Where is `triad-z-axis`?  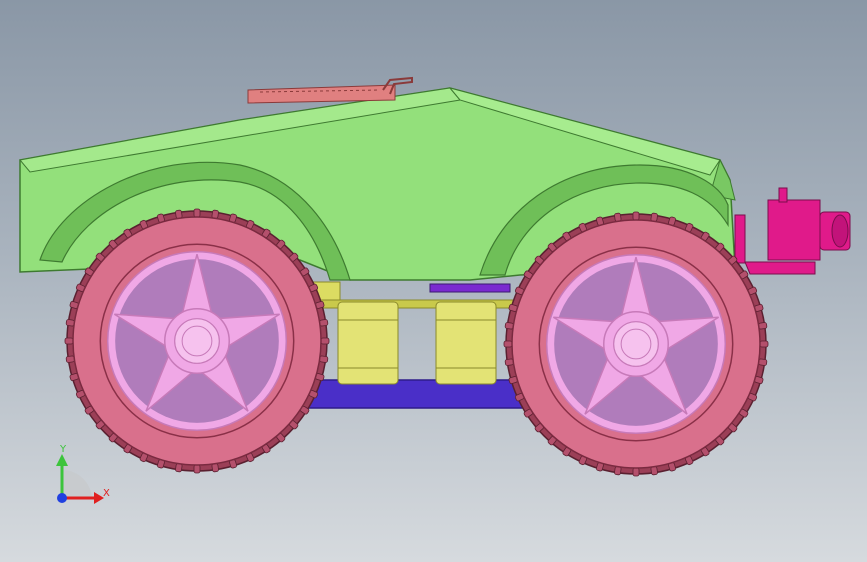
triad-z-axis is located at coordinates (62, 498).